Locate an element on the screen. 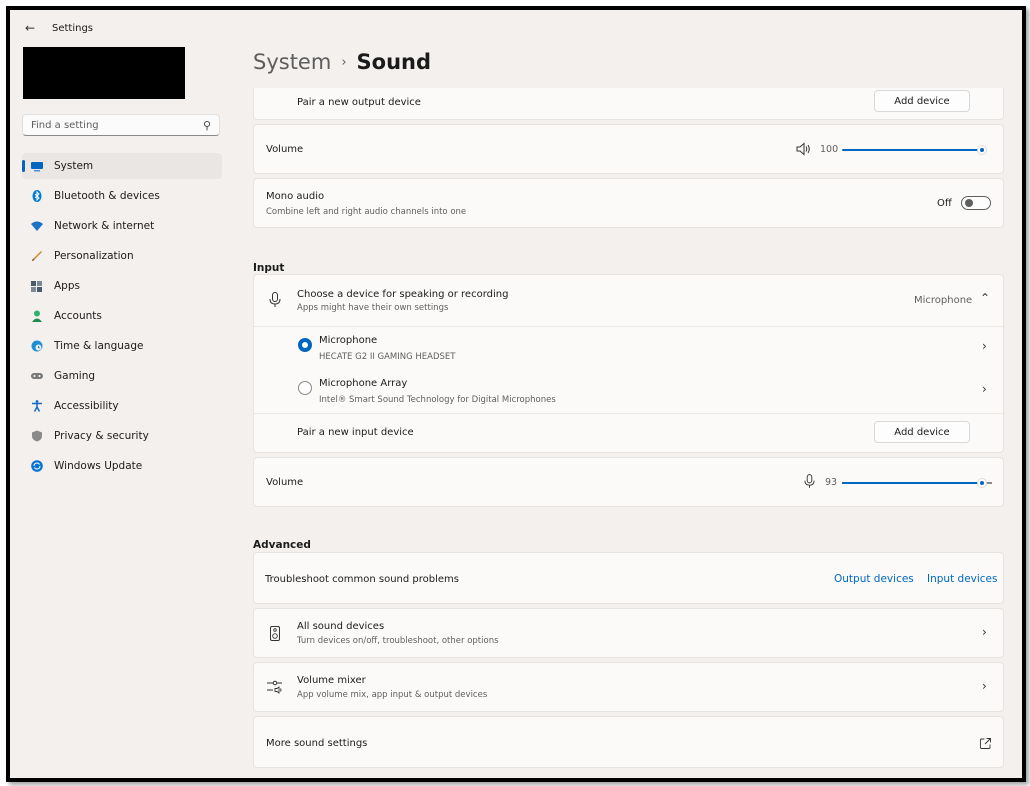  output-devices-link: Output devices is located at coordinates (874, 579).